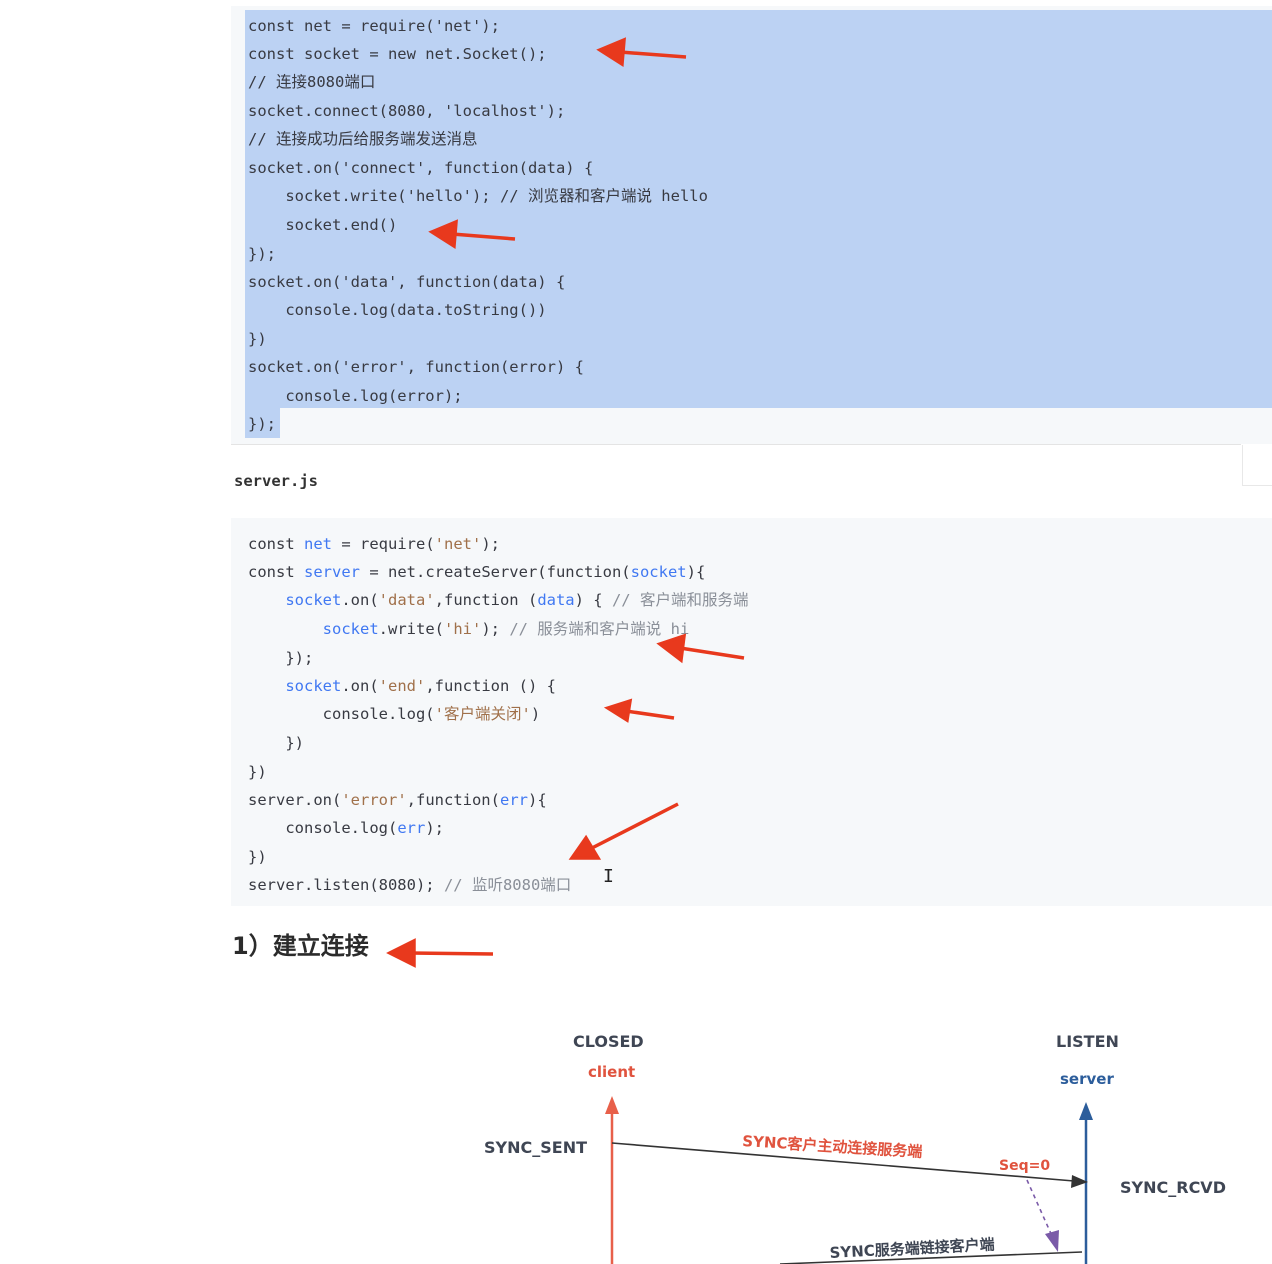 The width and height of the screenshot is (1272, 1264). I want to click on syn-ack-message-label: SYNC服务端链接客户端, so click(912, 1248).